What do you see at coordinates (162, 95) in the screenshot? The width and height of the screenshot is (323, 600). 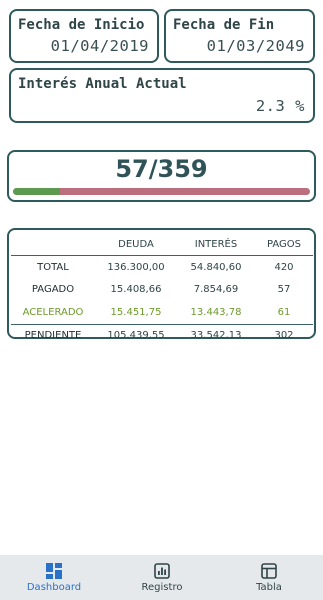 I see `interest-card: Interés Anual Actual 2.3 %` at bounding box center [162, 95].